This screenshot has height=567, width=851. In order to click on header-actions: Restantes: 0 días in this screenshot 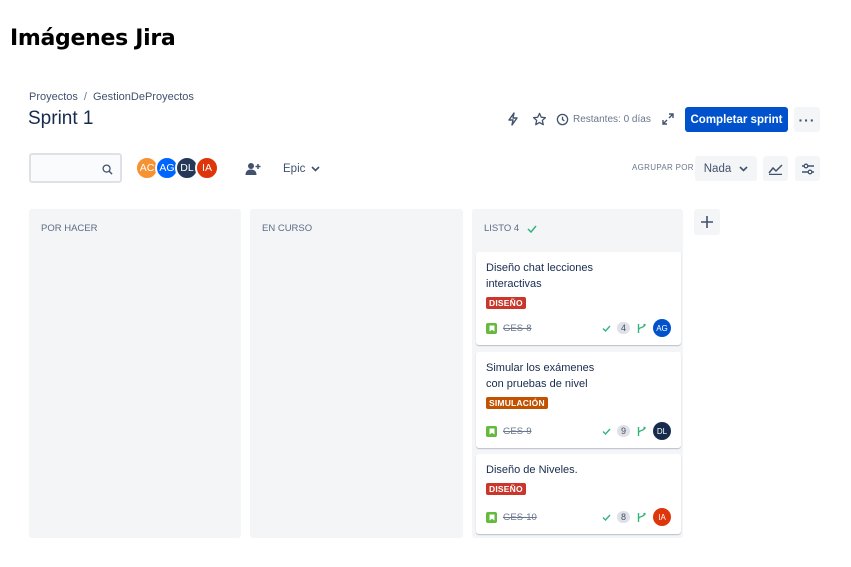, I will do `click(590, 119)`.